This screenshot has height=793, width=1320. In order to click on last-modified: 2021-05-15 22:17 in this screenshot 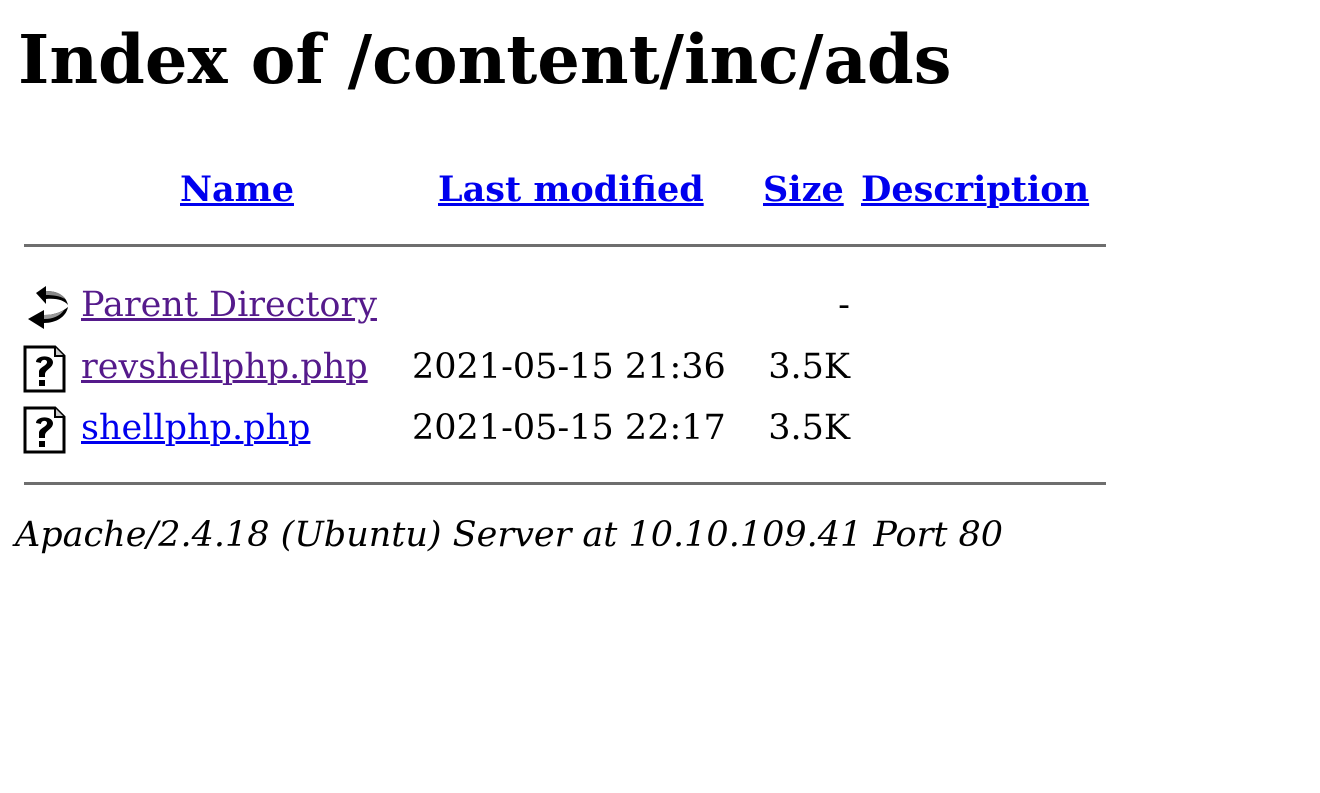, I will do `click(569, 428)`.